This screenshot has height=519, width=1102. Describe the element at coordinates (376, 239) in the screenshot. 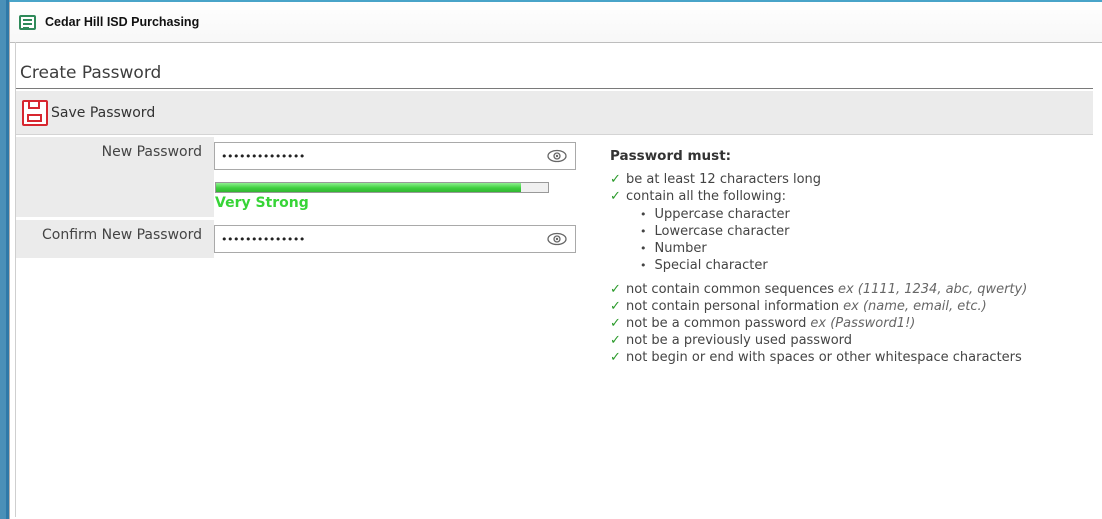

I see `confirm-password-input` at that location.